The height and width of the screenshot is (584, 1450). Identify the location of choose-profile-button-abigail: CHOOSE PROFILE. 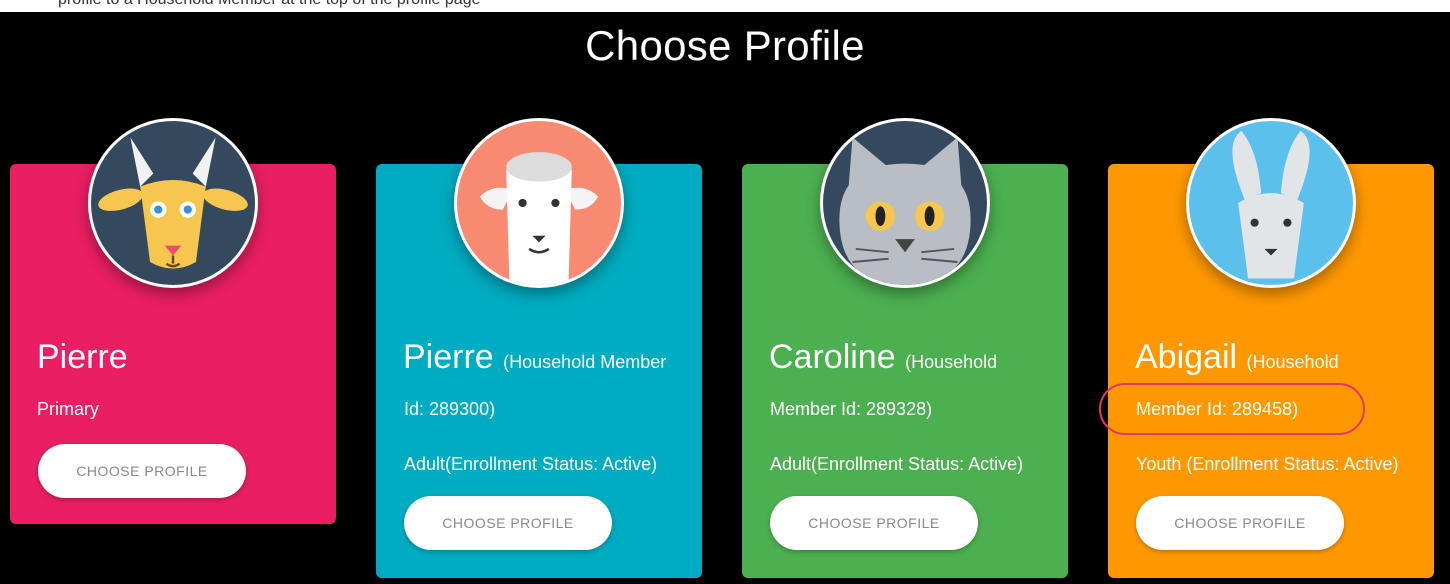
(1240, 523).